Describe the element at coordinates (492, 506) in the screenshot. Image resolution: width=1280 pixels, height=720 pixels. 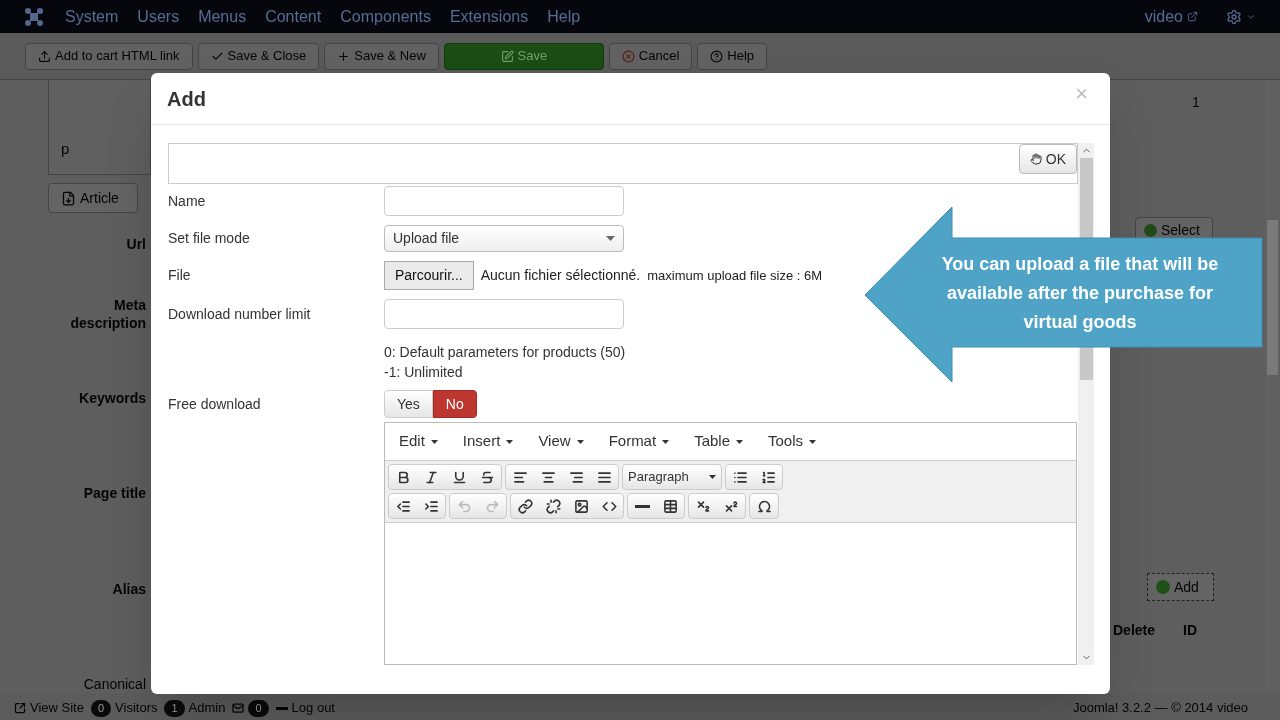
I see `redo-icon` at that location.